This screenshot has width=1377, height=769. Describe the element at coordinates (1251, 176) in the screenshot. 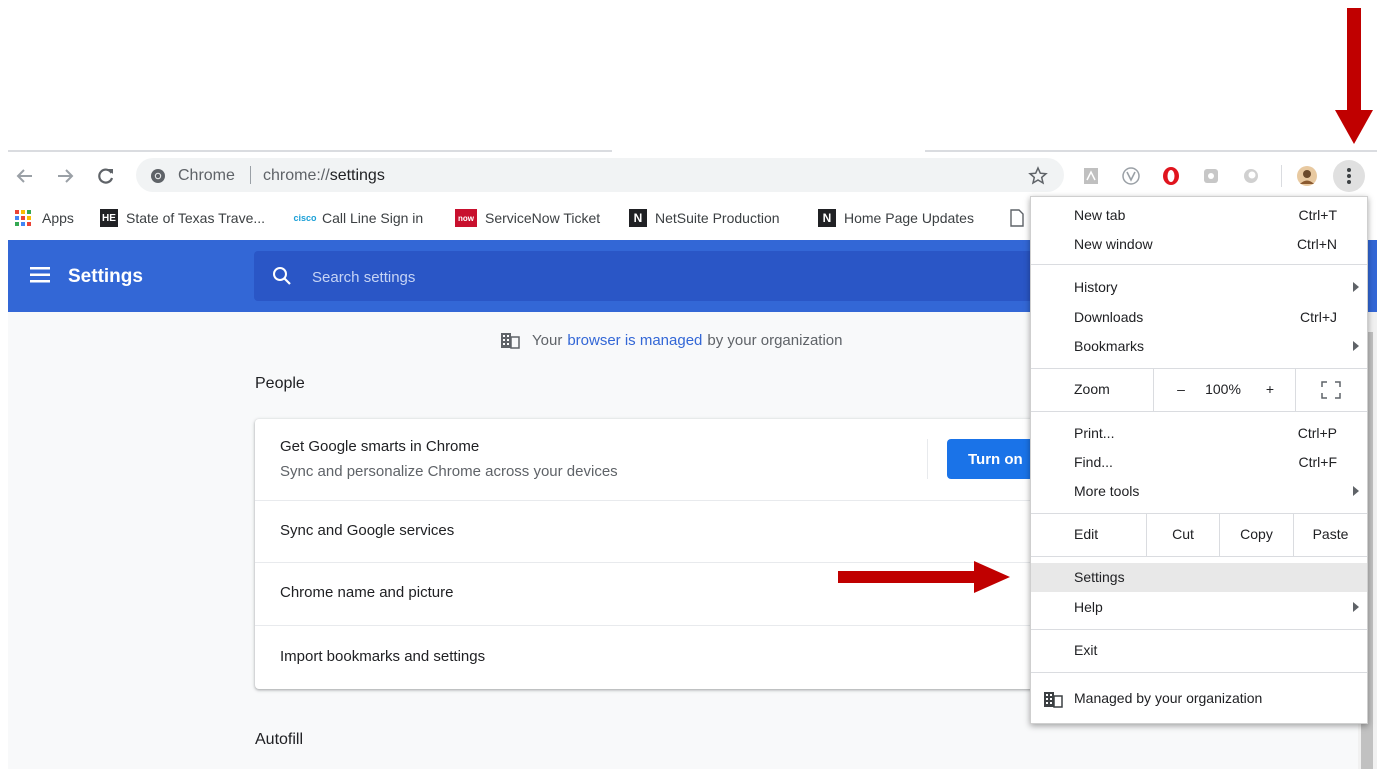

I see `extension-circle-icon` at that location.